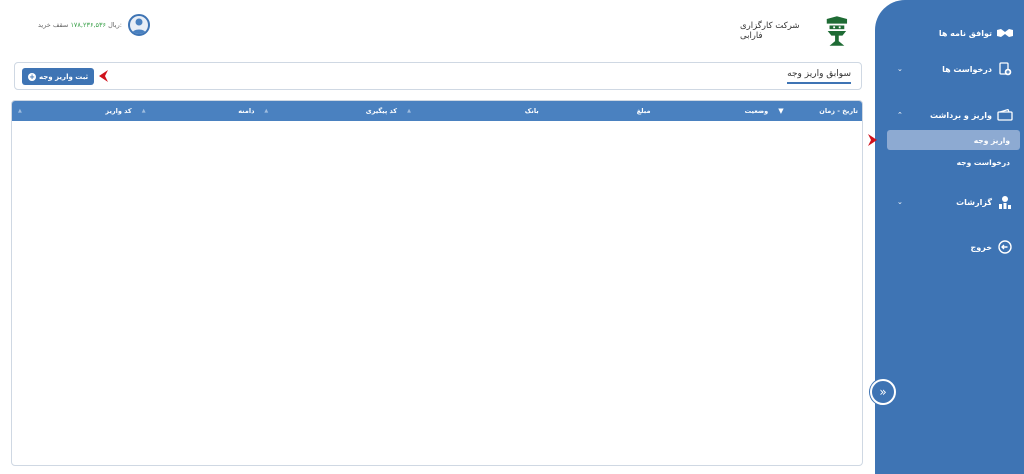  Describe the element at coordinates (32, 76) in the screenshot. I see `plus-icon: +` at that location.